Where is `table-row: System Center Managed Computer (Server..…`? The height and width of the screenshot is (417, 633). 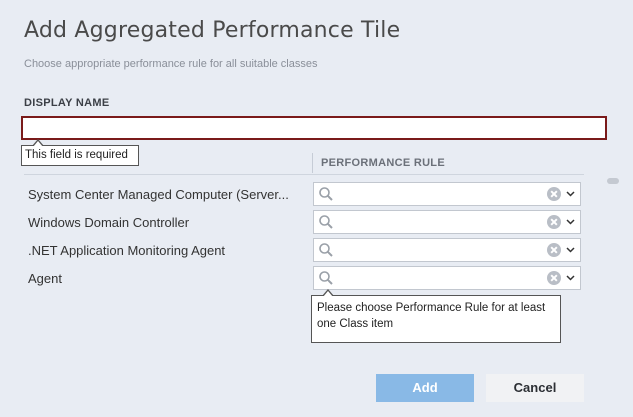
table-row: System Center Managed Computer (Server..… is located at coordinates (304, 195).